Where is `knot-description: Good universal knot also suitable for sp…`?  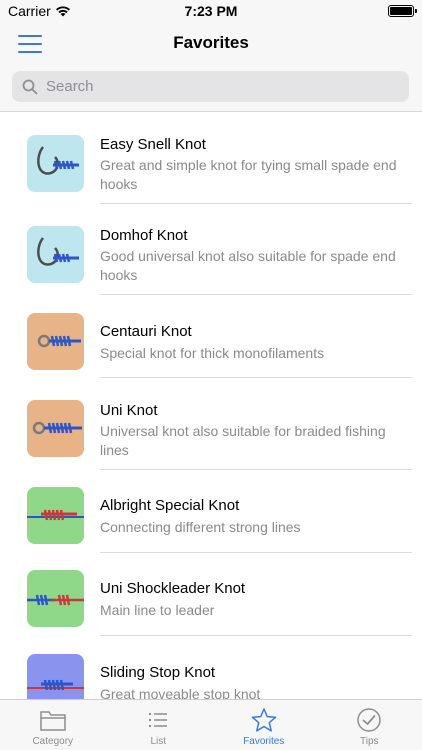
knot-description: Good universal knot also suitable for sp… is located at coordinates (248, 265).